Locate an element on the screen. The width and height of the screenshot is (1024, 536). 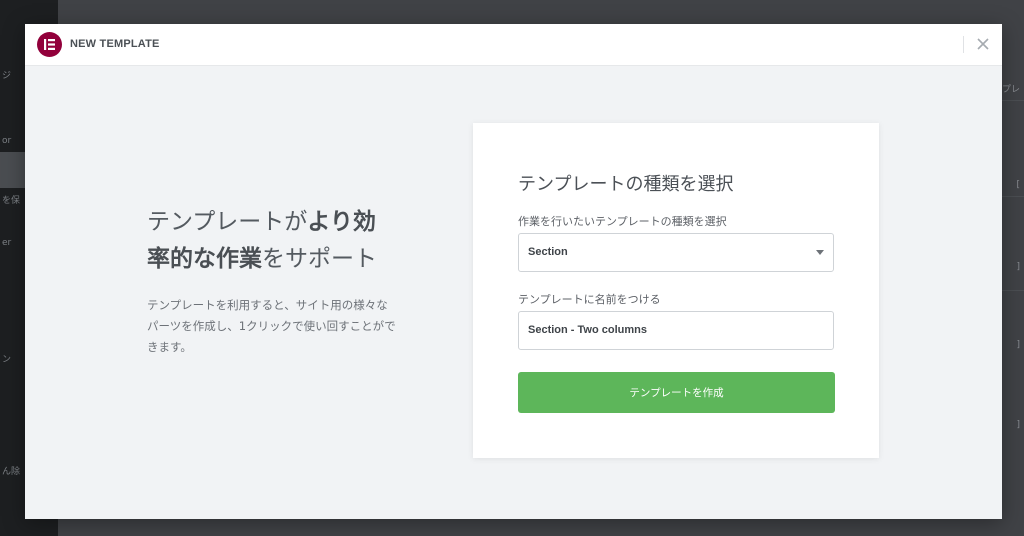
create-template-label: テンプレートを作成 is located at coordinates (676, 393).